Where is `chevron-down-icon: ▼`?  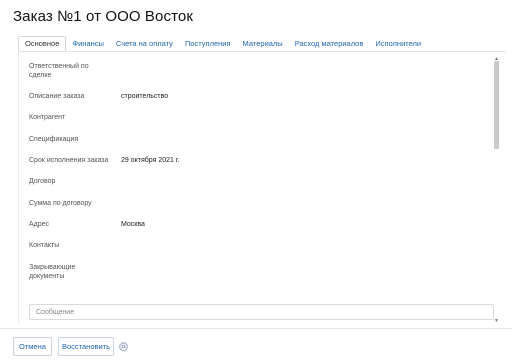 chevron-down-icon: ▼ is located at coordinates (496, 321).